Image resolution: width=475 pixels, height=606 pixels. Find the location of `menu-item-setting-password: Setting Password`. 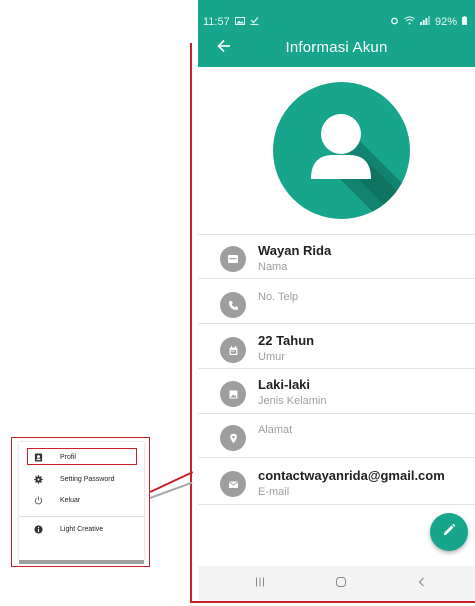

menu-item-setting-password: Setting Password is located at coordinates (81, 480).